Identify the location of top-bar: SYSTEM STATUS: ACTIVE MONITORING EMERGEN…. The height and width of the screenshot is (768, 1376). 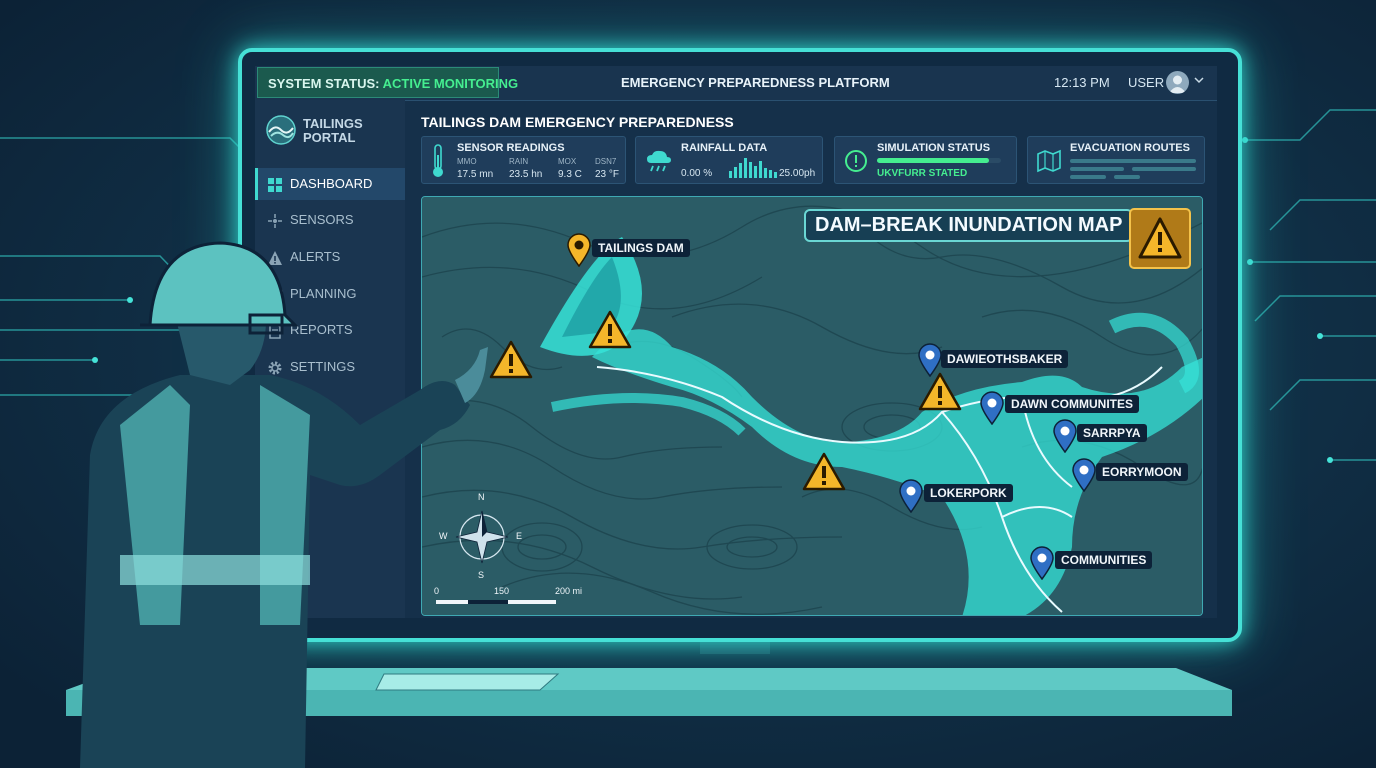
(736, 83).